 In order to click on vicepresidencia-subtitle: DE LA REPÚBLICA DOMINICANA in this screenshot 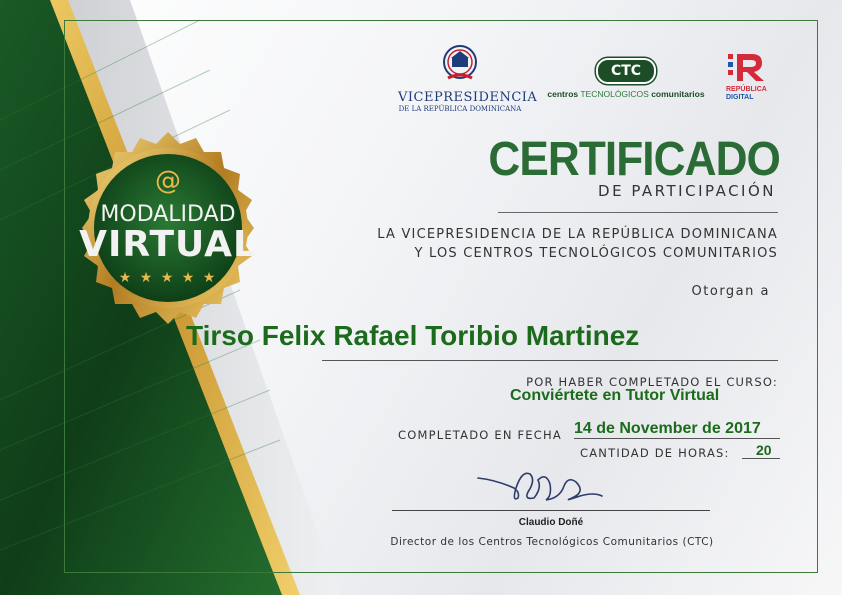, I will do `click(460, 109)`.